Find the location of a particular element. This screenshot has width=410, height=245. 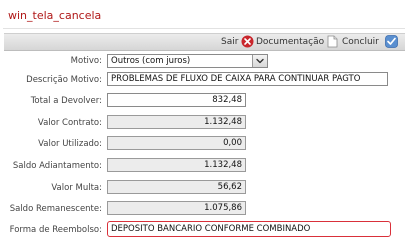

forma-de-reembolso-label: Forma de Reembolso: is located at coordinates (55, 230).